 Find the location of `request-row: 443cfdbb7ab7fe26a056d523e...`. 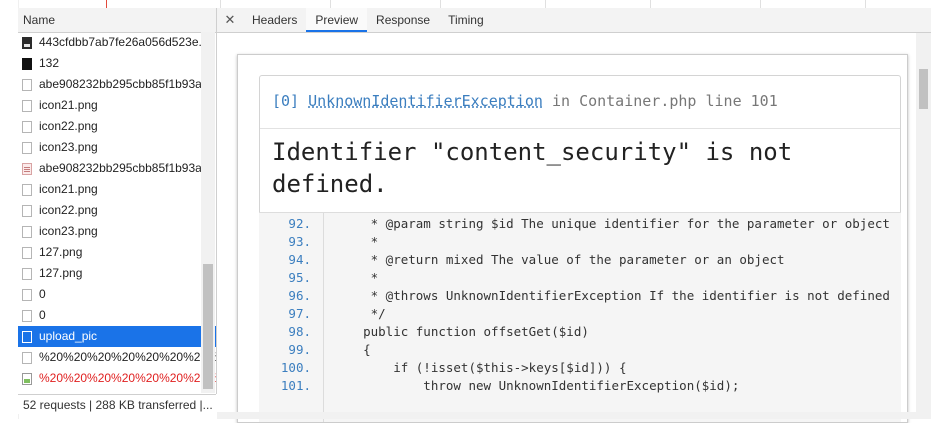

request-row: 443cfdbb7ab7fe26a056d523e... is located at coordinates (117, 42).